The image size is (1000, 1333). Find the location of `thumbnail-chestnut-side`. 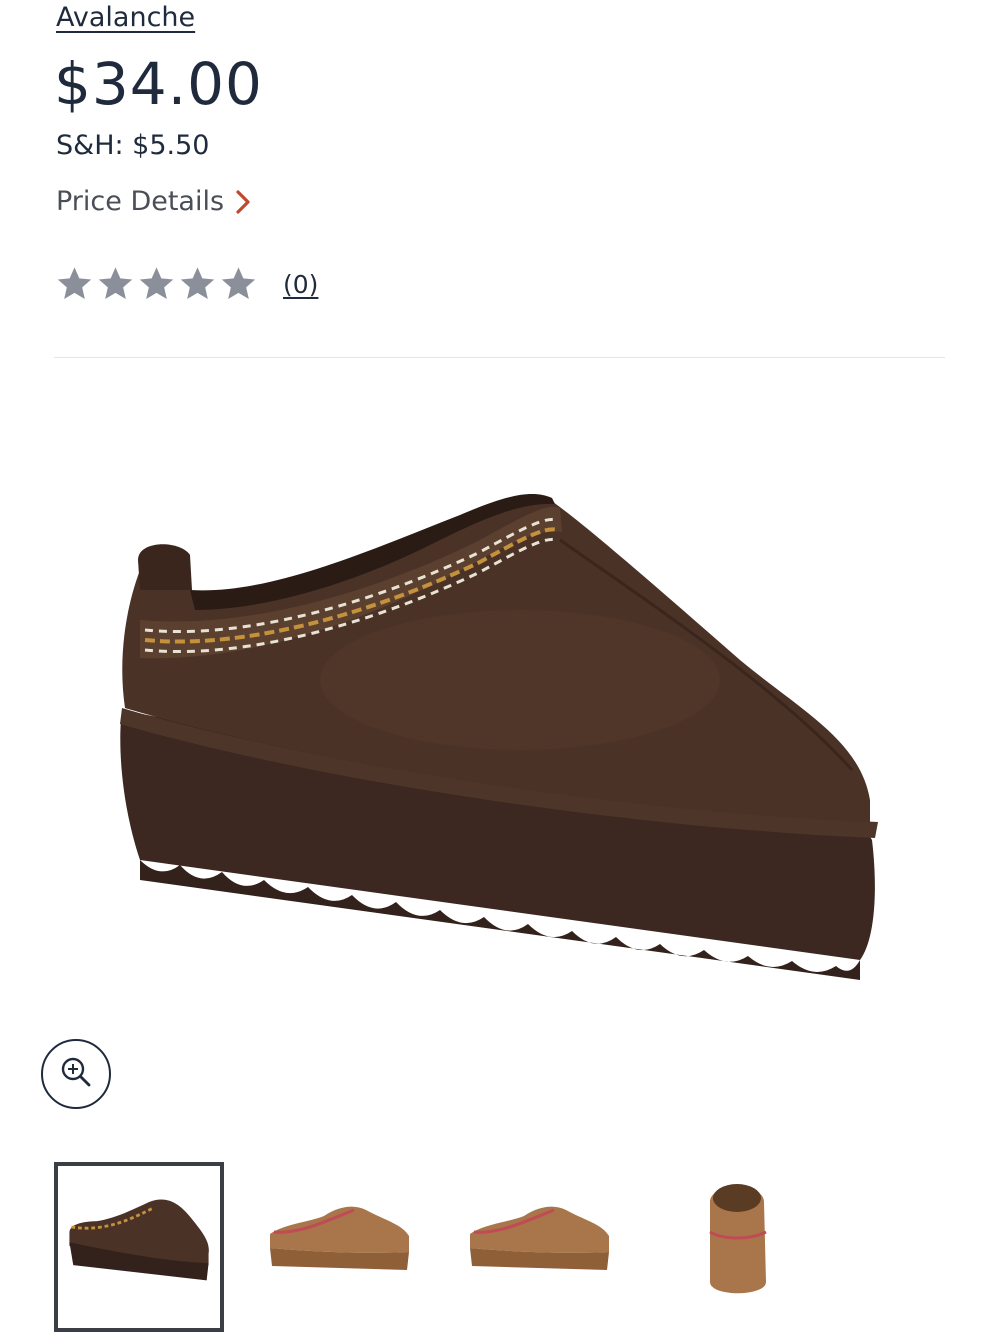

thumbnail-chestnut-side is located at coordinates (339, 1247).